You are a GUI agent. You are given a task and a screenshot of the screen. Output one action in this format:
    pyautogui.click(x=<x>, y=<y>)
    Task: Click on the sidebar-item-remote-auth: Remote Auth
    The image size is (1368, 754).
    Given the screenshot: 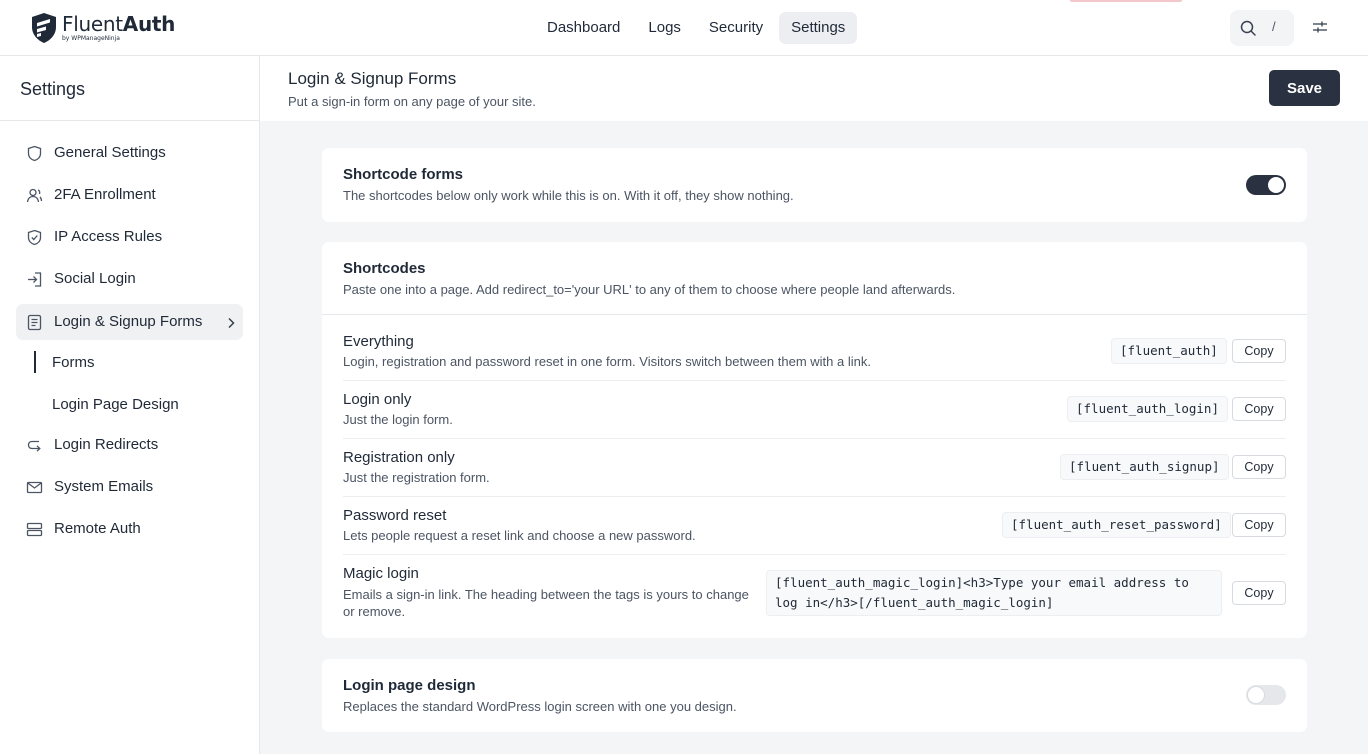 What is the action you would take?
    pyautogui.click(x=129, y=529)
    